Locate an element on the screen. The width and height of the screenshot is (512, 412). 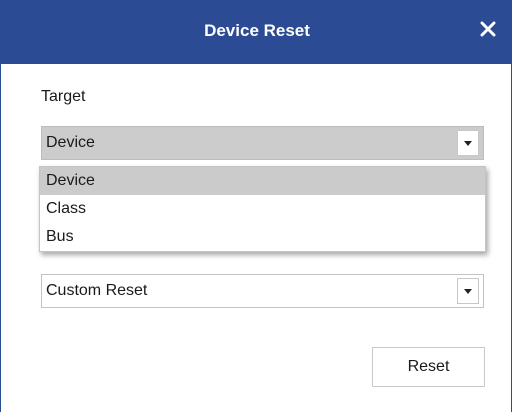
close-button is located at coordinates (488, 29).